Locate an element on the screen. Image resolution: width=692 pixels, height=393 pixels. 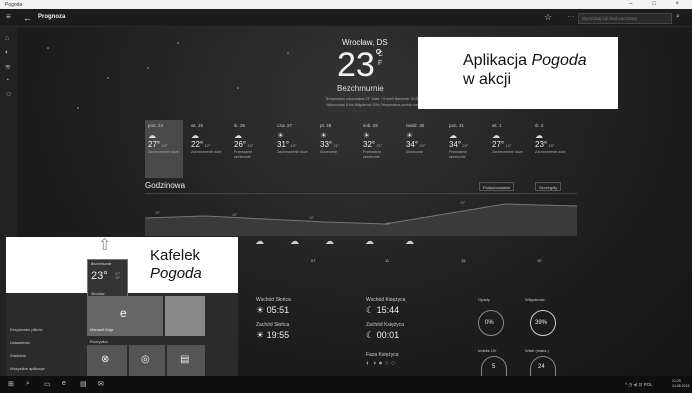
day-name: czw. 27 is located at coordinates (285, 125).